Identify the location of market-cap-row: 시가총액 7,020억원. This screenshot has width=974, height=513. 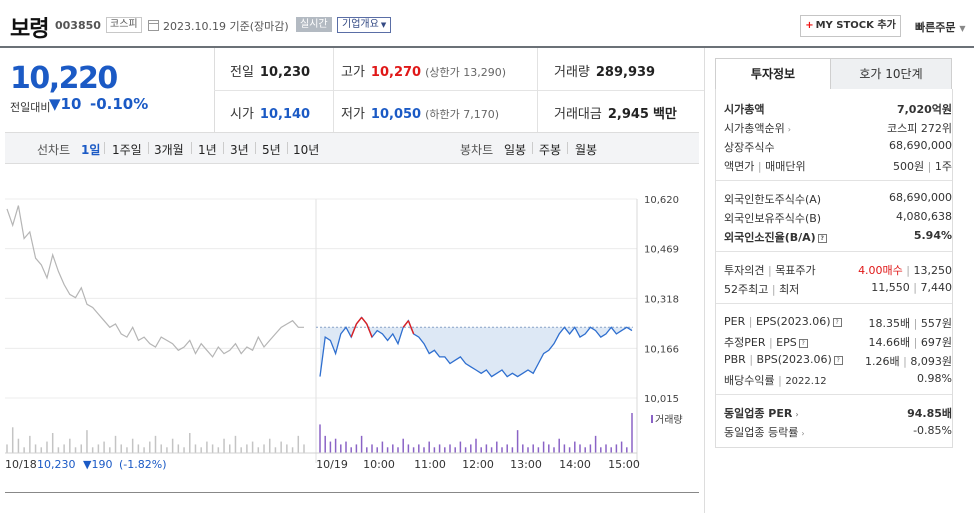
(838, 108).